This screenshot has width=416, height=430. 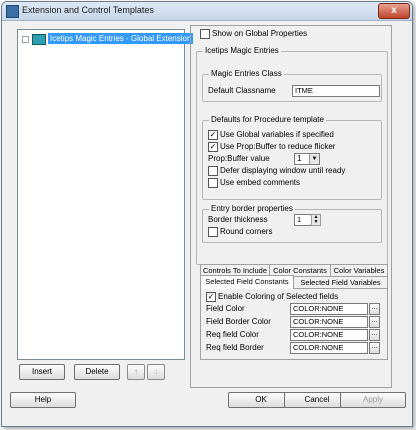 What do you see at coordinates (238, 321) in the screenshot?
I see `field-border-color-label: Field Border Color` at bounding box center [238, 321].